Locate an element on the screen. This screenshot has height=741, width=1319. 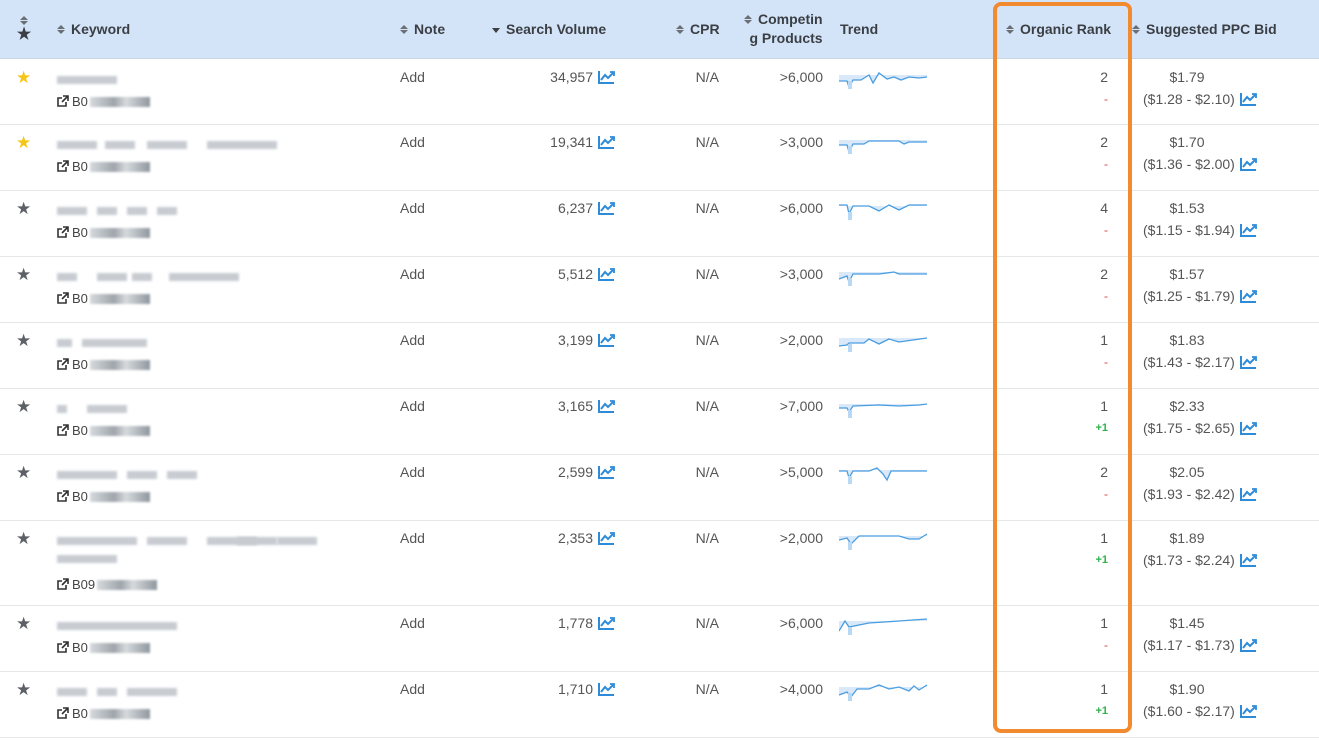
keyword-header: Keyword is located at coordinates (93, 29).